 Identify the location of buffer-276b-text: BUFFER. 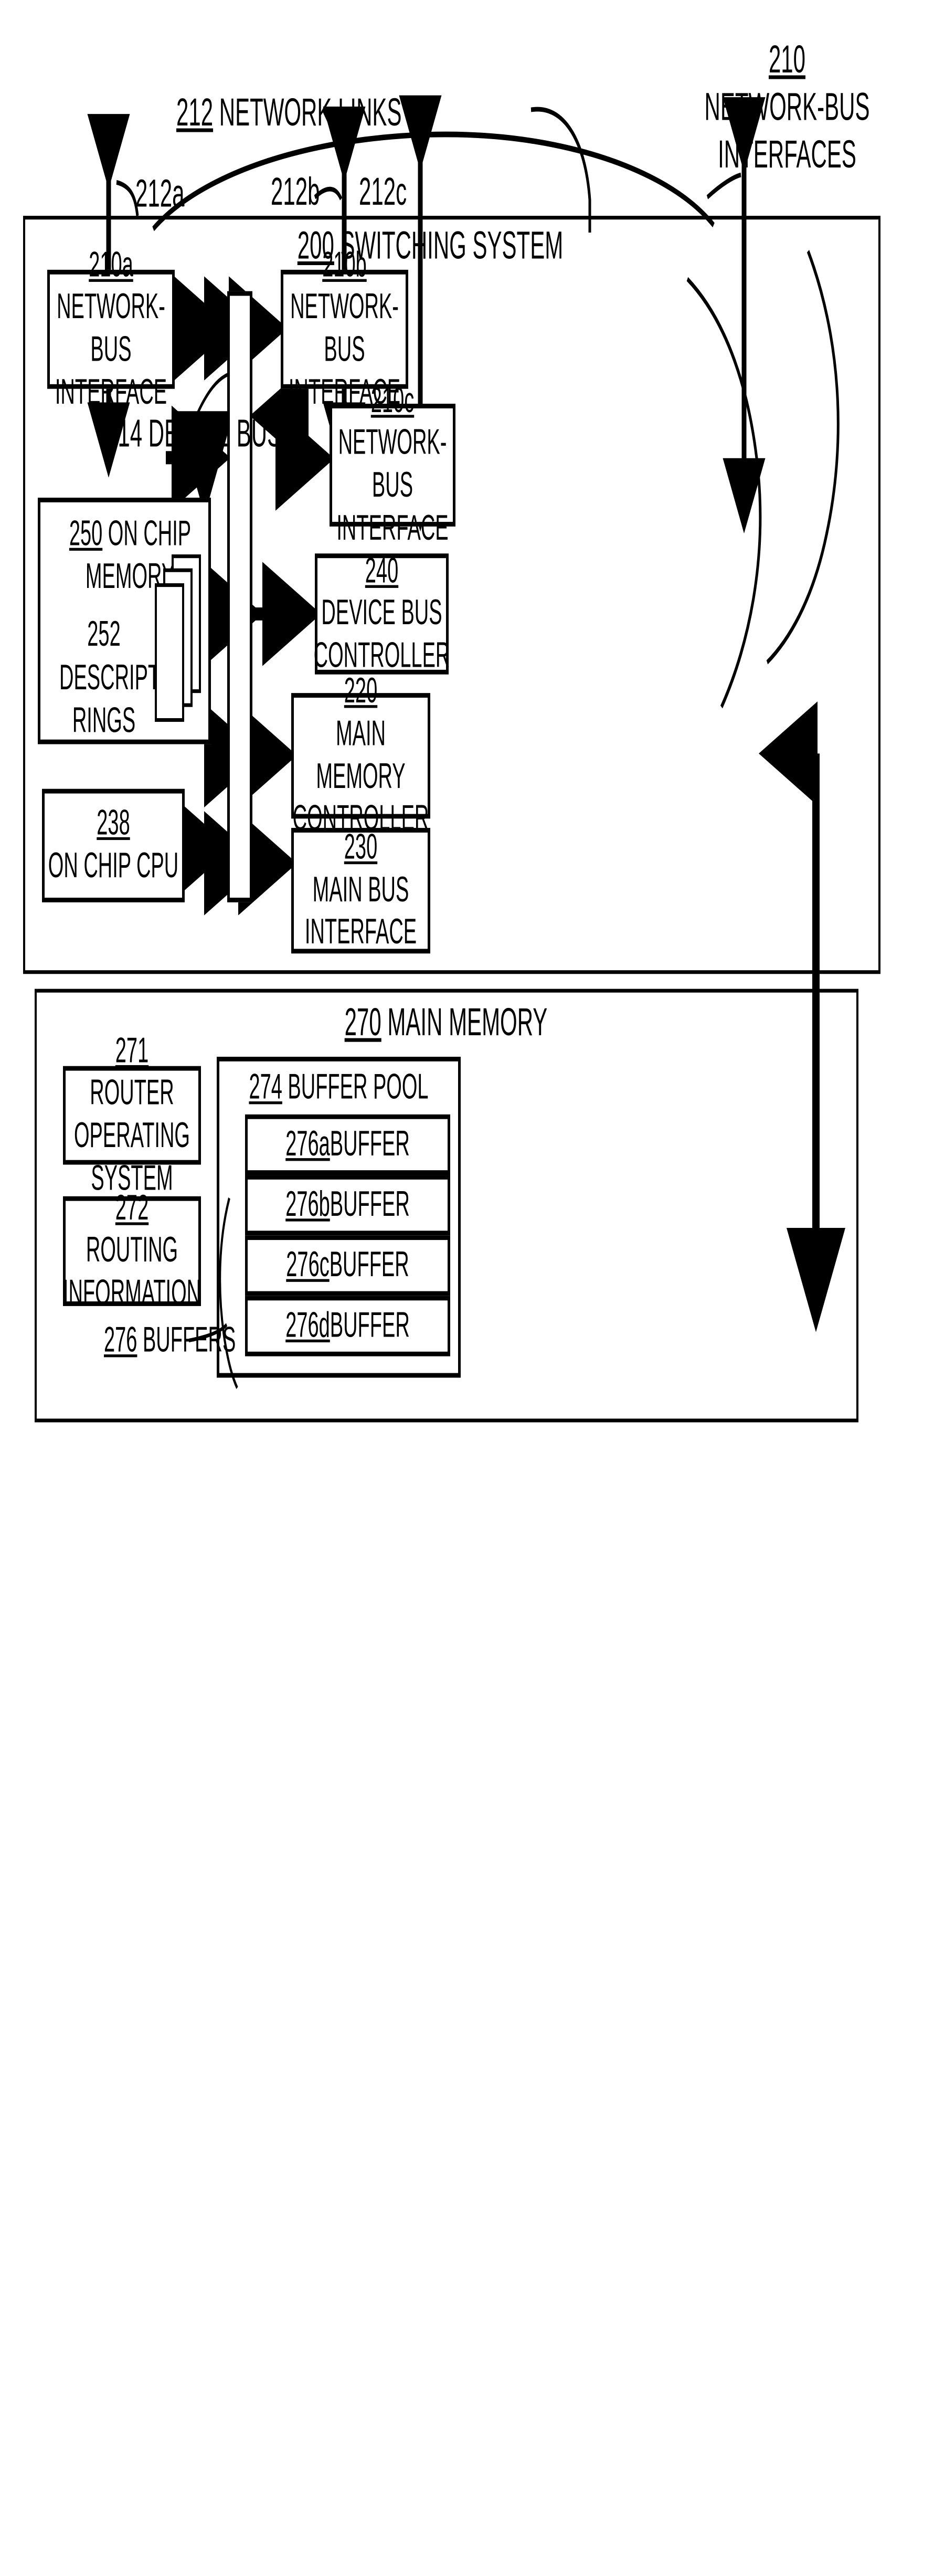
(370, 1204).